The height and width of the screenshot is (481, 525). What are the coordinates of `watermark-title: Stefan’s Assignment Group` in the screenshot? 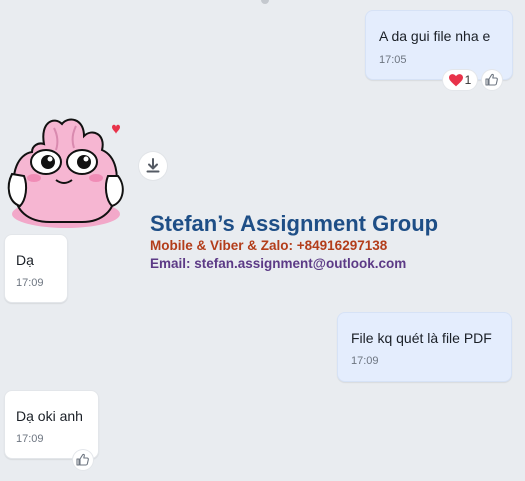 It's located at (294, 223).